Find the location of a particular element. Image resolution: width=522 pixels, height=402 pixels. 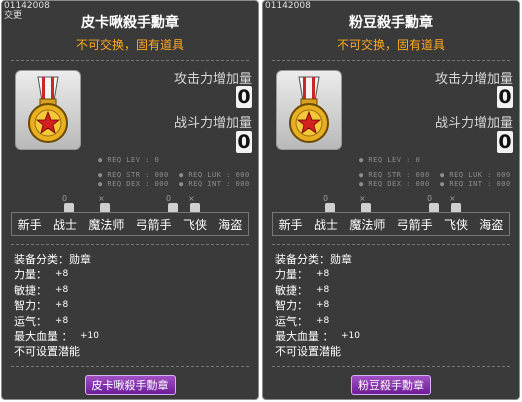

item-name-tag: 皮卡啾殺手勳章 is located at coordinates (130, 384).